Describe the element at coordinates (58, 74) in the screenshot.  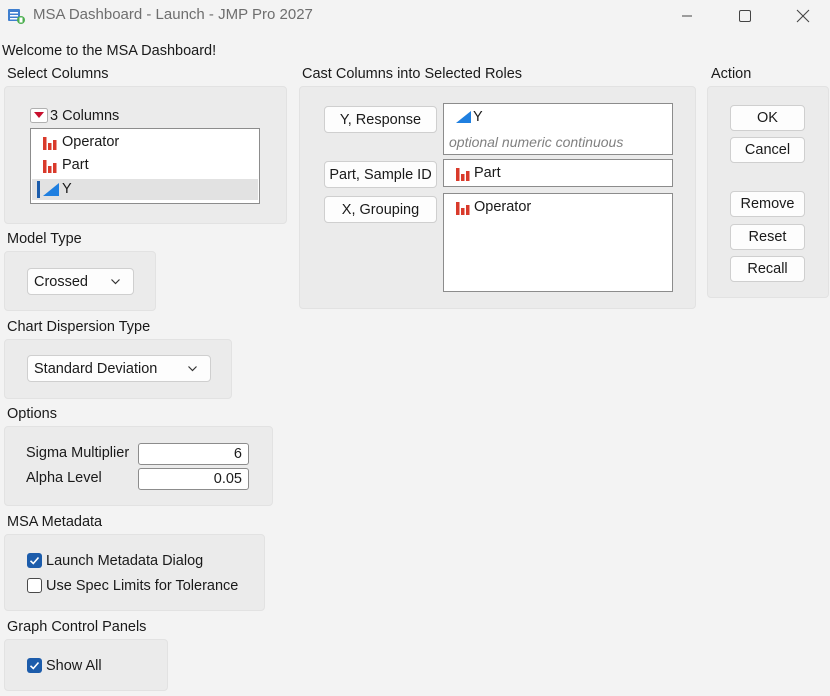
I see `select-columns-header: Select Columns` at that location.